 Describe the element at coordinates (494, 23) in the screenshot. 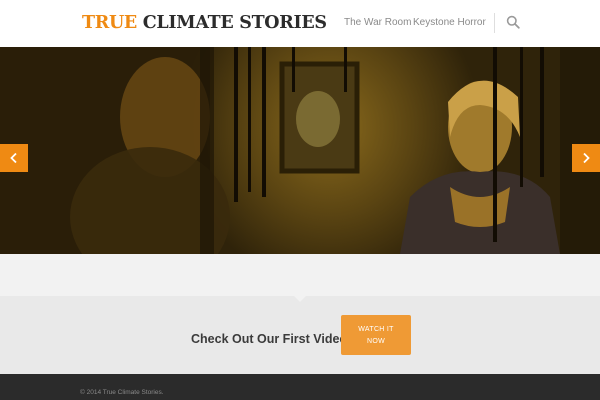

I see `nav-divider` at that location.